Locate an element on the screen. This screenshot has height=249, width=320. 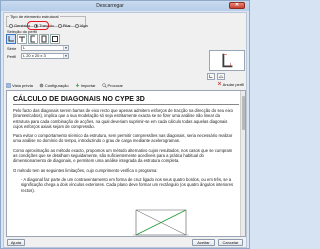
profile-preview is located at coordinates (227, 60).